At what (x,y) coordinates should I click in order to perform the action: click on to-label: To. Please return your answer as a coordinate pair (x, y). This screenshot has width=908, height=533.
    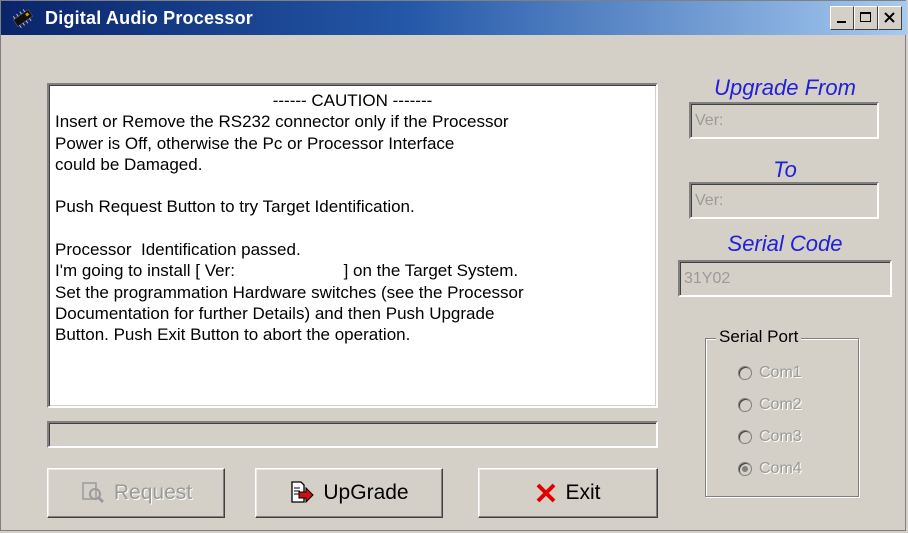
    Looking at the image, I should click on (785, 169).